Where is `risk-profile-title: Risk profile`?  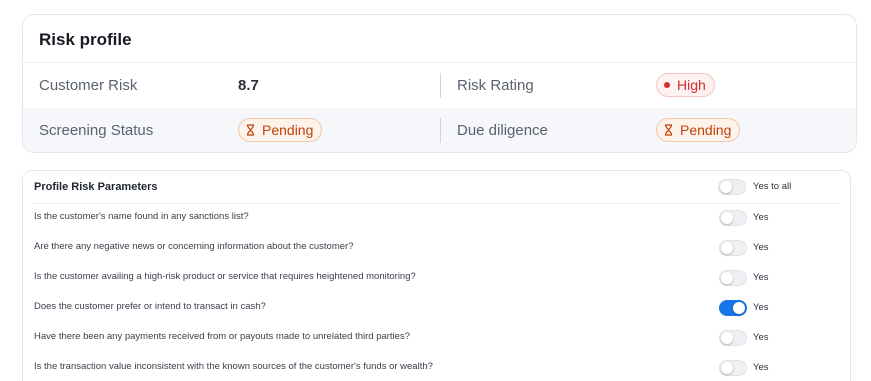 risk-profile-title: Risk profile is located at coordinates (439, 39).